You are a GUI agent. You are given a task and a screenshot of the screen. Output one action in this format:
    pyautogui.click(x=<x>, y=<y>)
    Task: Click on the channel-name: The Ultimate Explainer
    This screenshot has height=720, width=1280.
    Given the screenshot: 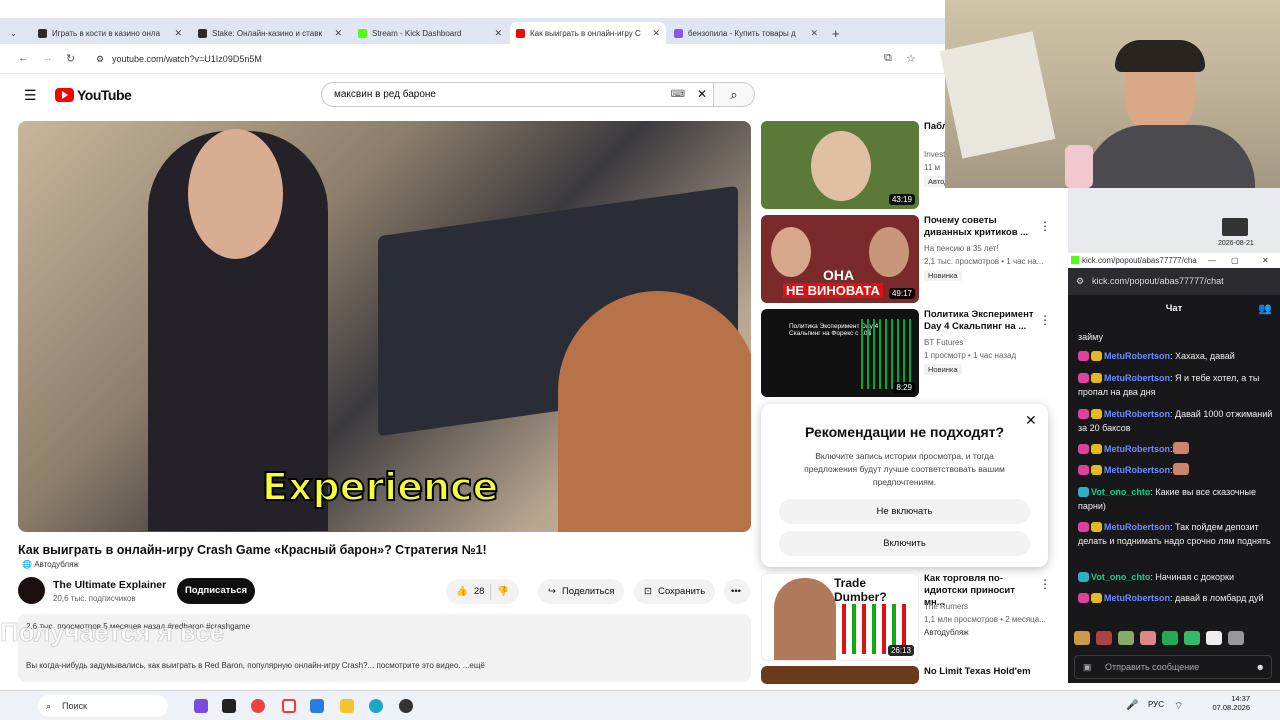 What is the action you would take?
    pyautogui.click(x=109, y=585)
    